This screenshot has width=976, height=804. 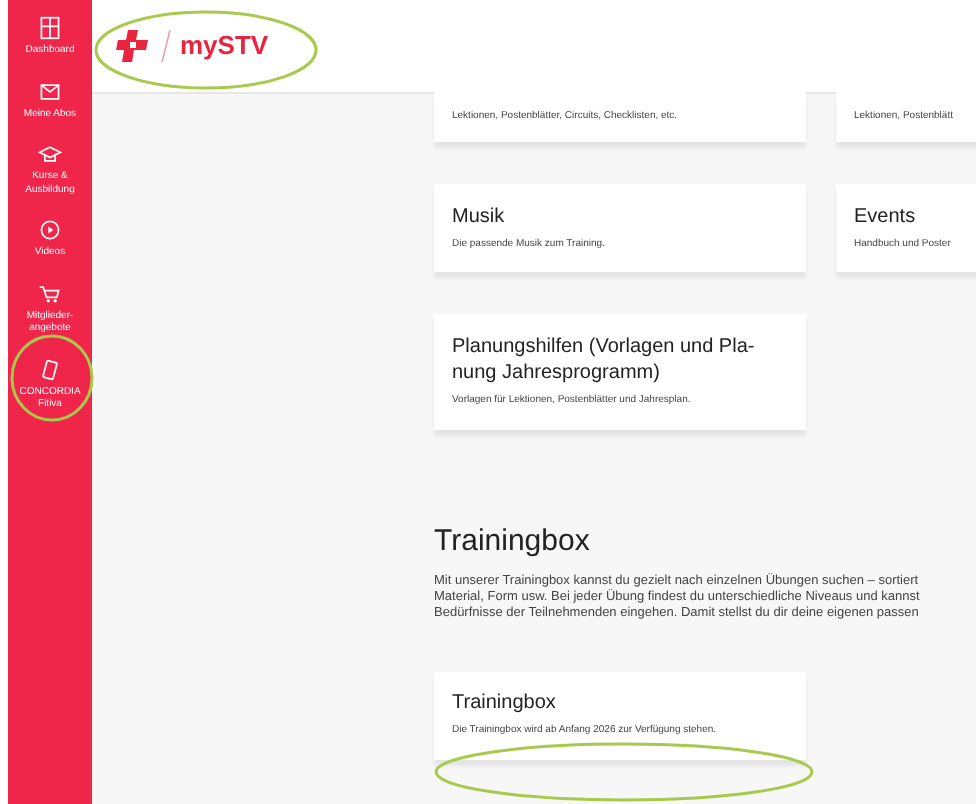 I want to click on highlight-ellipse, so click(x=52, y=378).